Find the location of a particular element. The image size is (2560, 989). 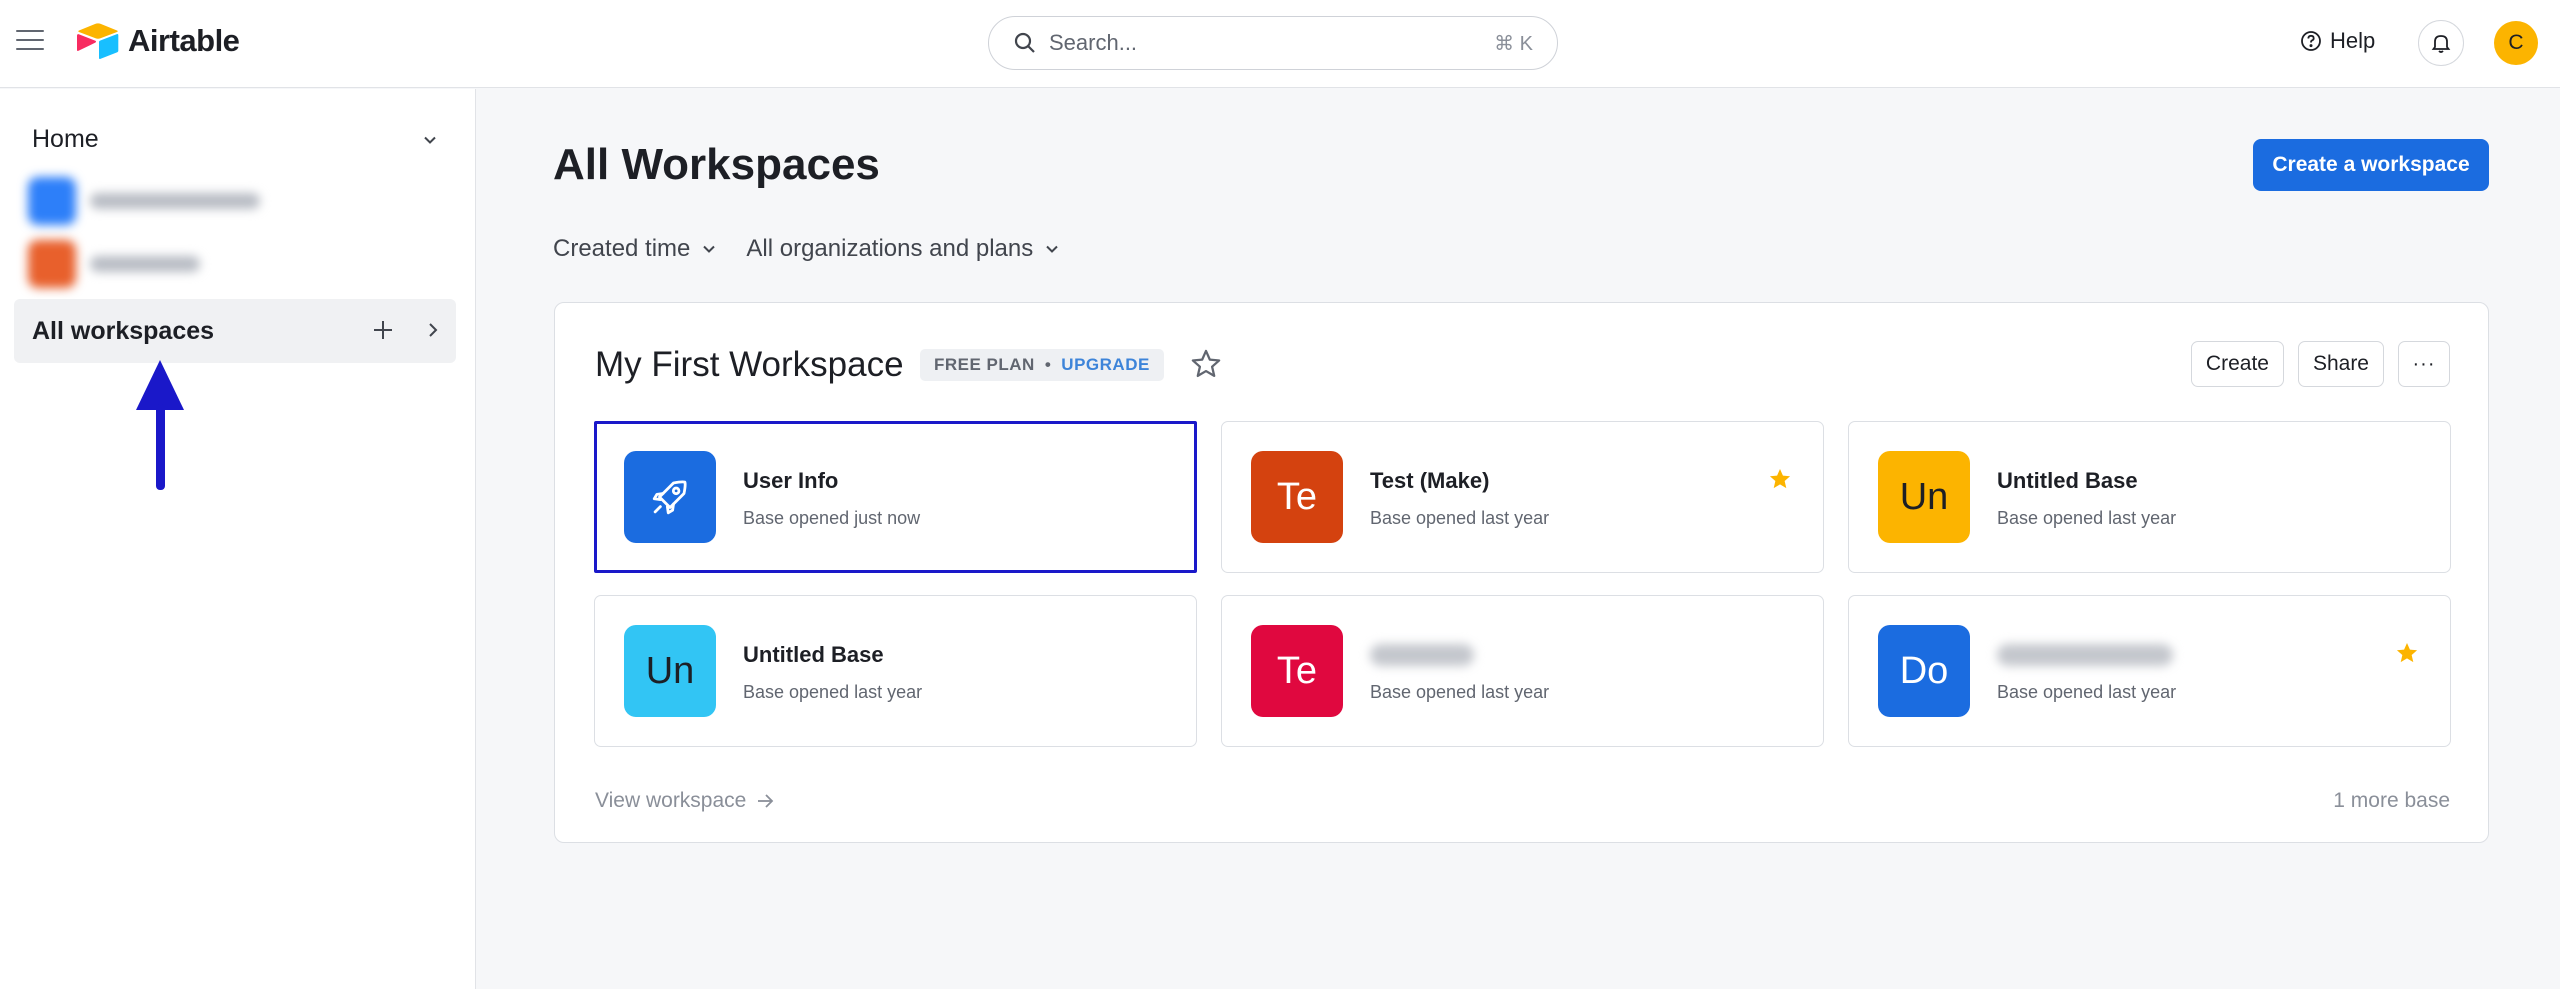

base-name: User Info is located at coordinates (791, 480).